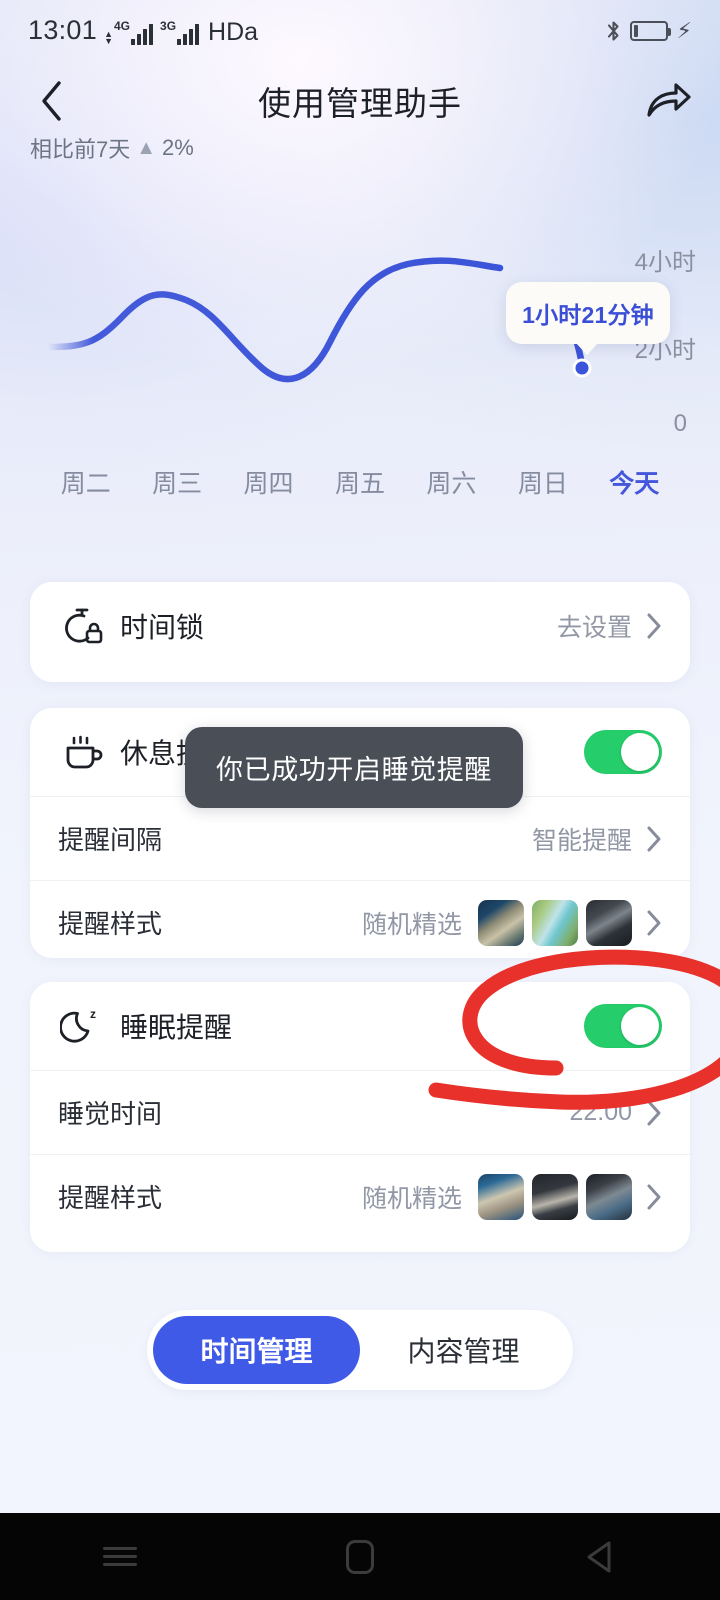  Describe the element at coordinates (588, 315) in the screenshot. I see `chart-tooltip-value: 1小时21分钟` at that location.